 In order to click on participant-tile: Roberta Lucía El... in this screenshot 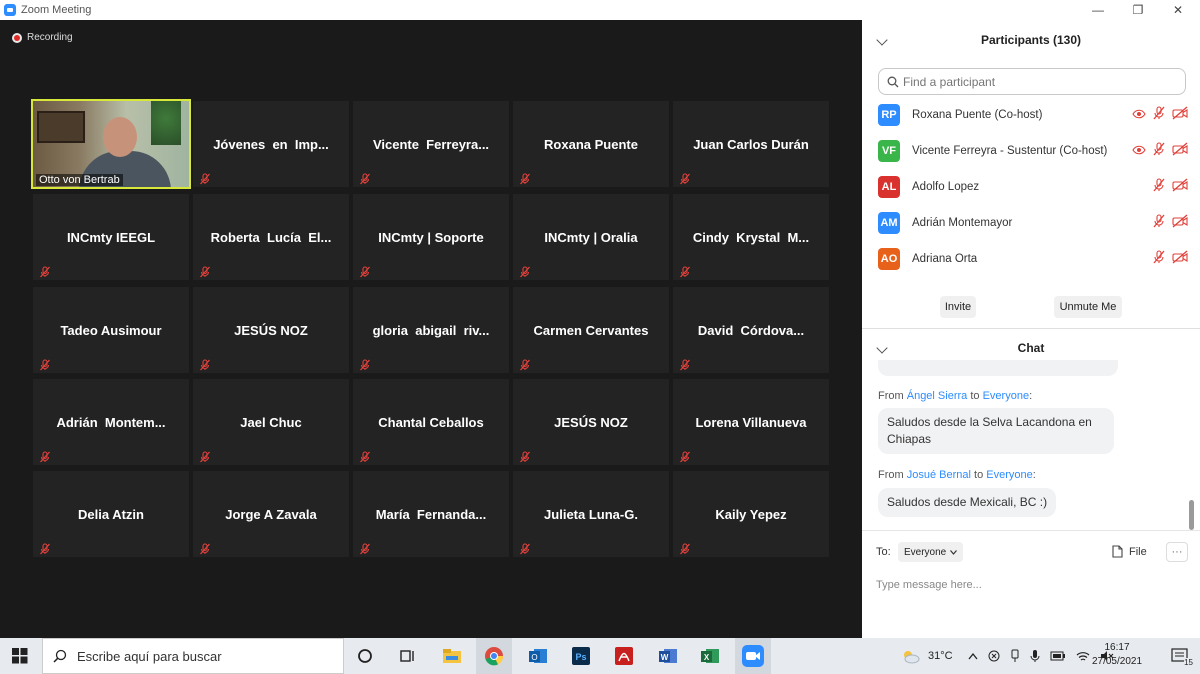, I will do `click(271, 237)`.